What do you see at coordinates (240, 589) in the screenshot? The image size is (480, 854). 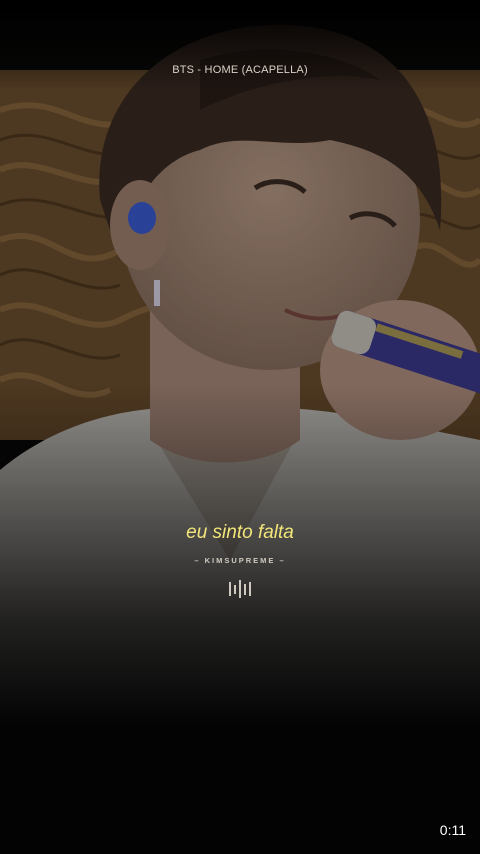 I see `audio-bars-icon` at bounding box center [240, 589].